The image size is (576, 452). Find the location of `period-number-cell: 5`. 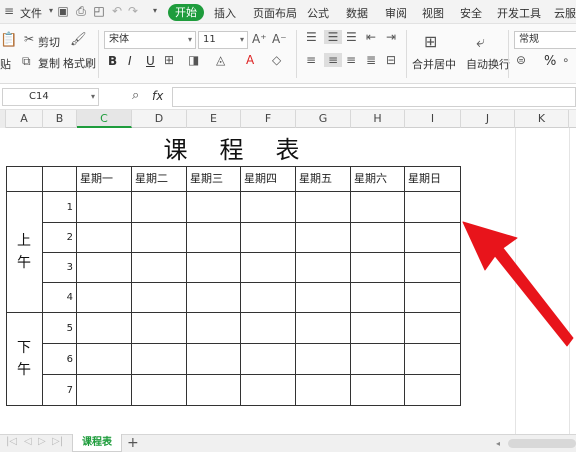

period-number-cell: 5 is located at coordinates (60, 328).